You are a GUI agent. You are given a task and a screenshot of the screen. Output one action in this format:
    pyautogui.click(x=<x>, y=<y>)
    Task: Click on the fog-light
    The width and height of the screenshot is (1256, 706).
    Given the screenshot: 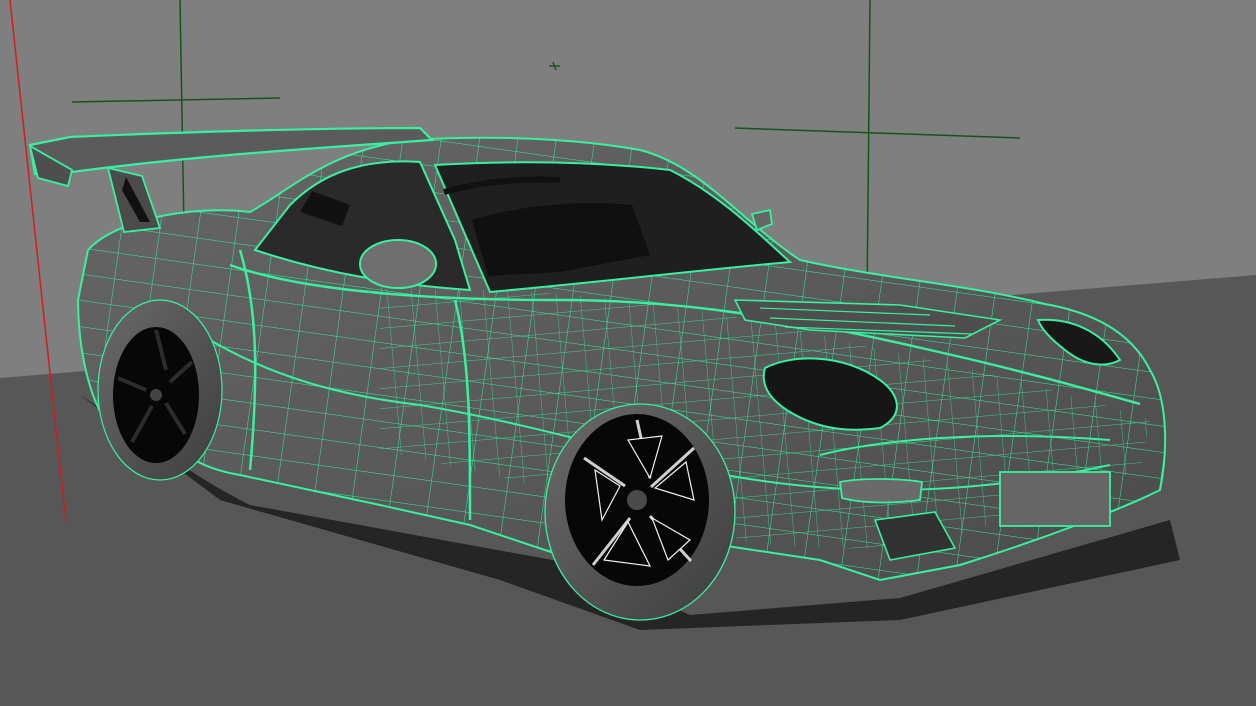 What is the action you would take?
    pyautogui.click(x=881, y=491)
    